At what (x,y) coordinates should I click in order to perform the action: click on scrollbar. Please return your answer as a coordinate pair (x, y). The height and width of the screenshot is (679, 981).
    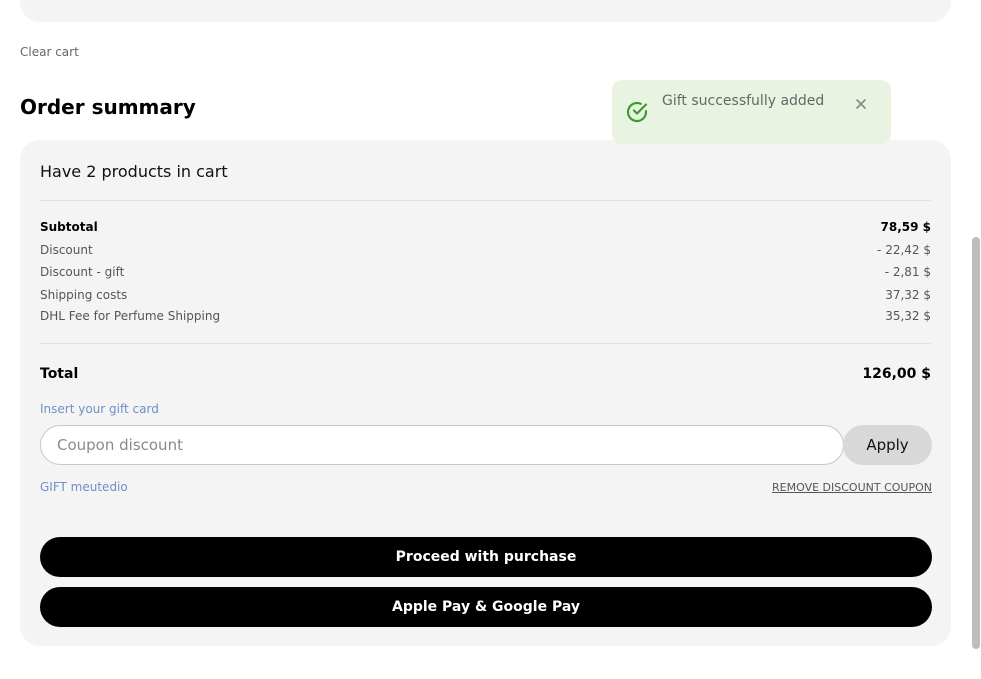
    Looking at the image, I should click on (976, 339).